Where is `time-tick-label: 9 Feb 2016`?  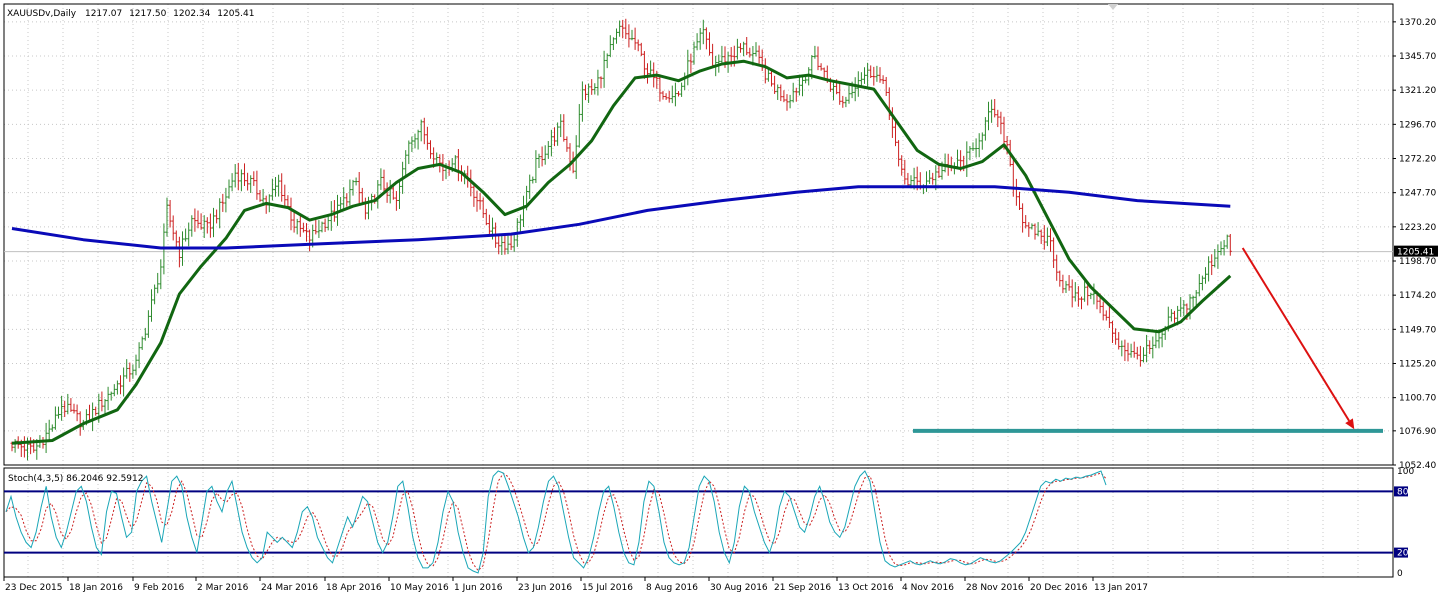 time-tick-label: 9 Feb 2016 is located at coordinates (159, 588).